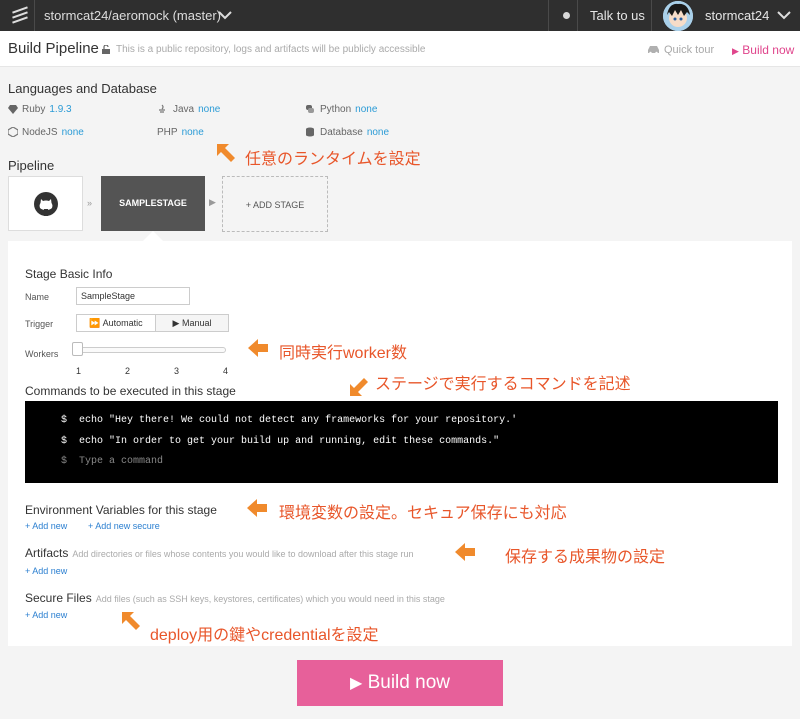 The height and width of the screenshot is (719, 800). Describe the element at coordinates (13, 132) in the screenshot. I see `nodejs-icon` at that location.